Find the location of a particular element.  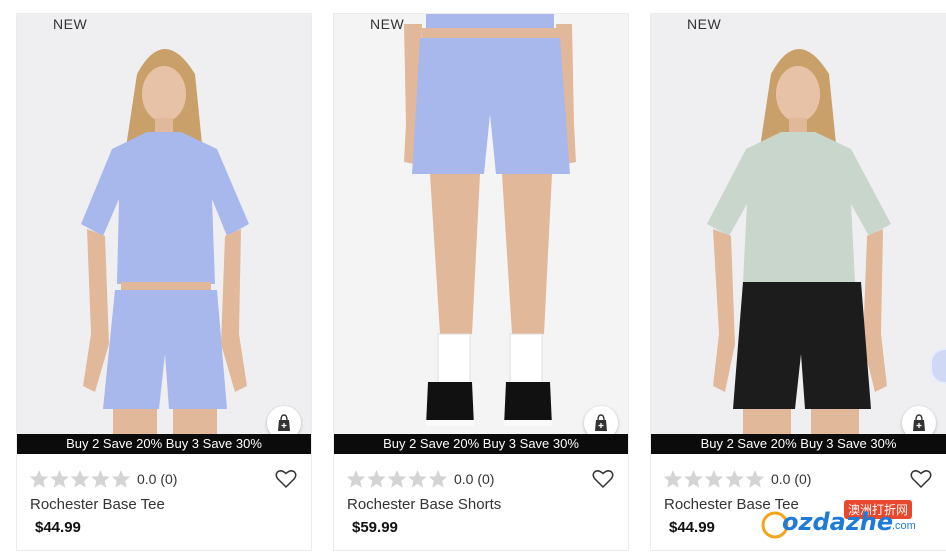

watermark-suffix: .com is located at coordinates (904, 526).